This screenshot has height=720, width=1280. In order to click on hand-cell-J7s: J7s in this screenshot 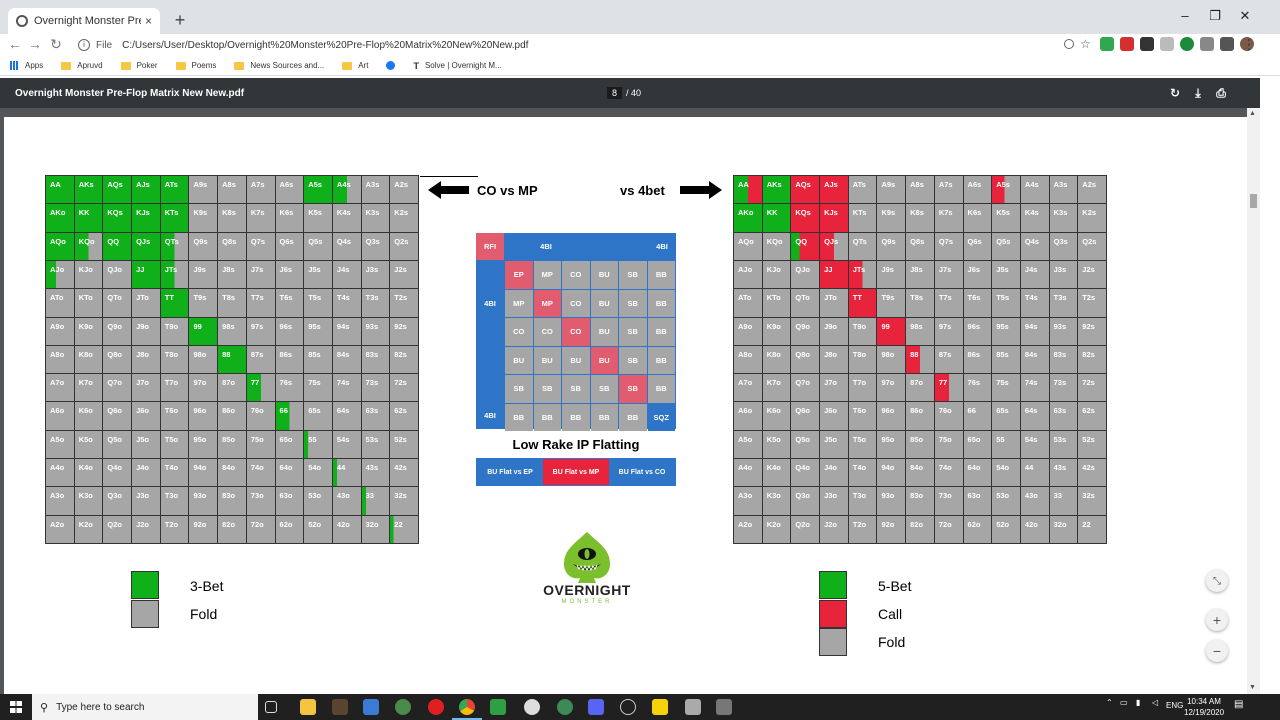, I will do `click(260, 274)`.